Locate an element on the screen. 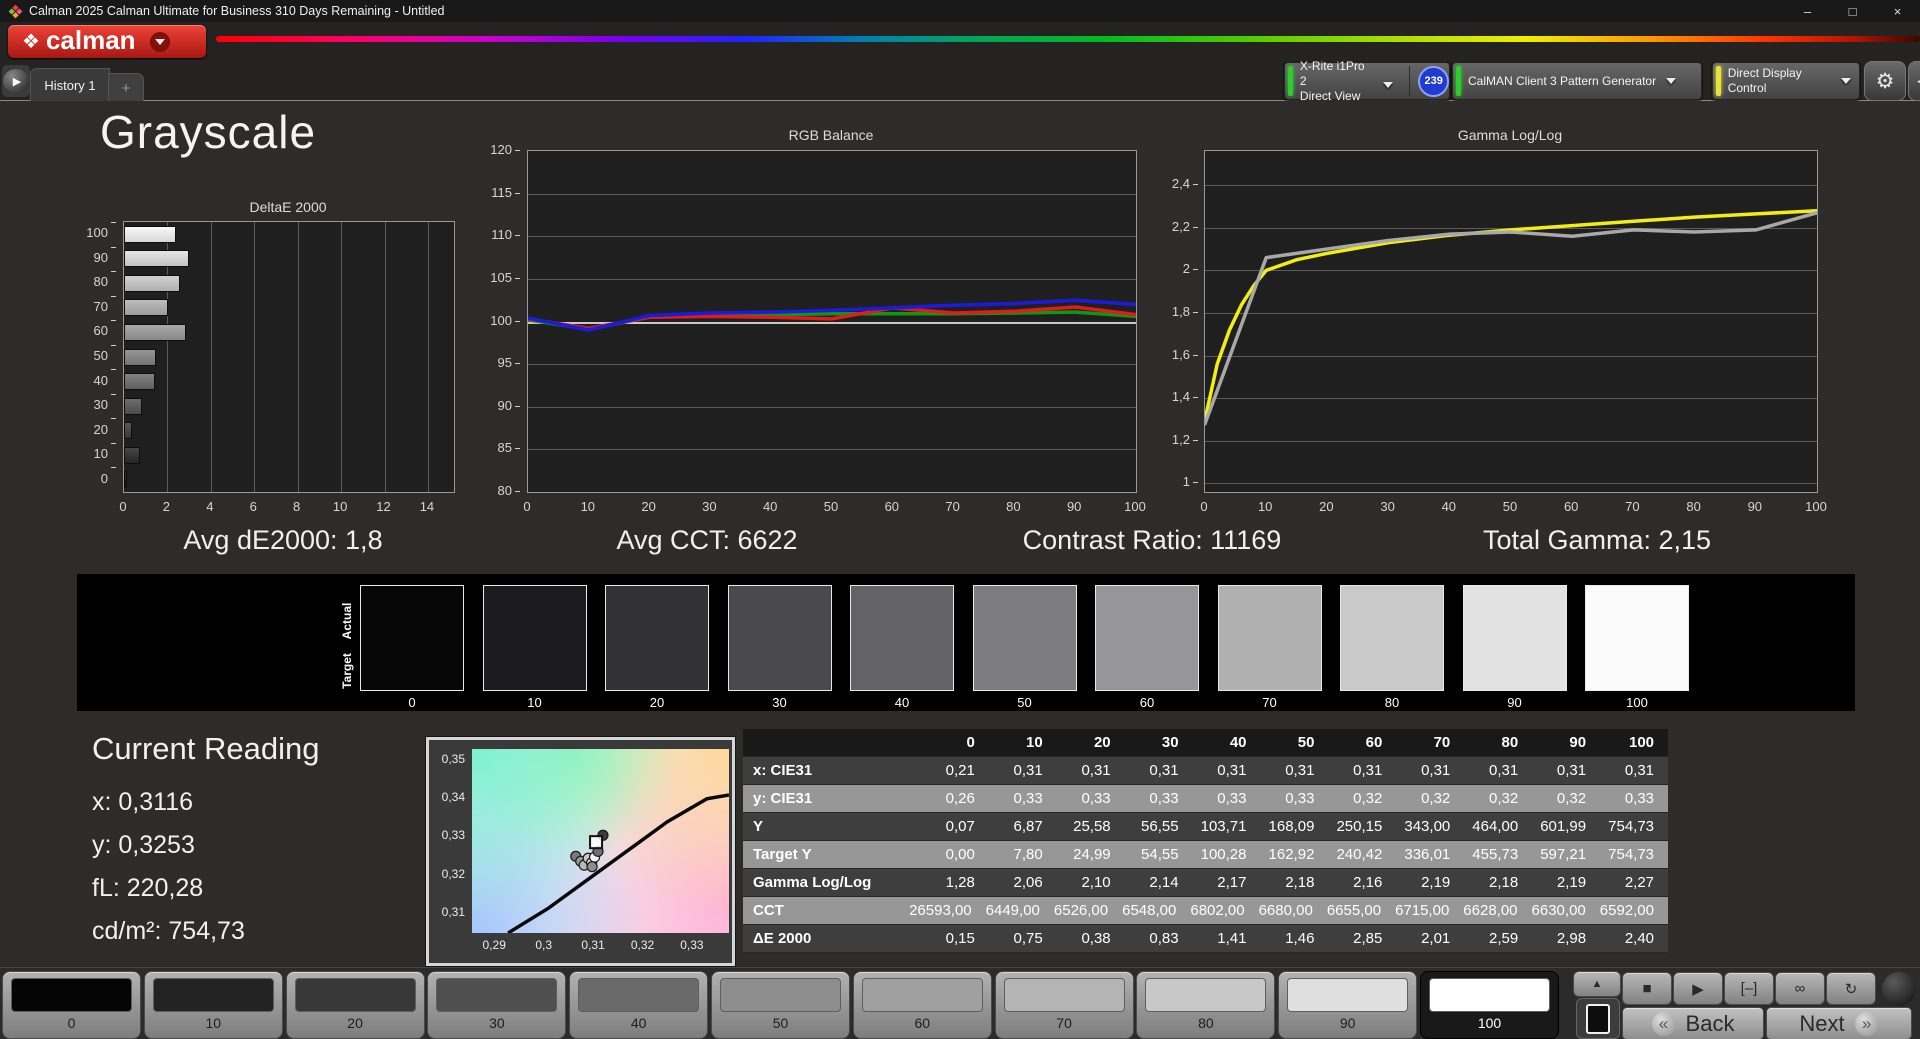 The height and width of the screenshot is (1039, 1920). status-orb is located at coordinates (1899, 989).